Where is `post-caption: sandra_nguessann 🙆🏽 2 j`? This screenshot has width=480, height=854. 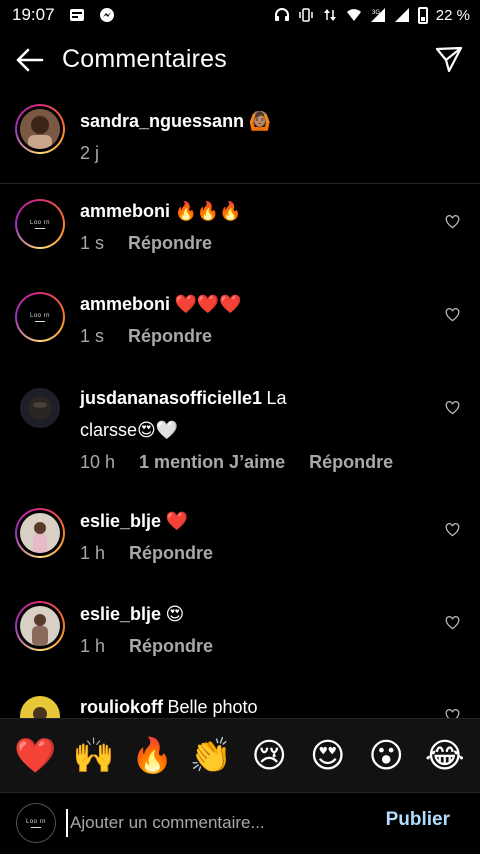 post-caption: sandra_nguessann 🙆🏽 2 j is located at coordinates (240, 142).